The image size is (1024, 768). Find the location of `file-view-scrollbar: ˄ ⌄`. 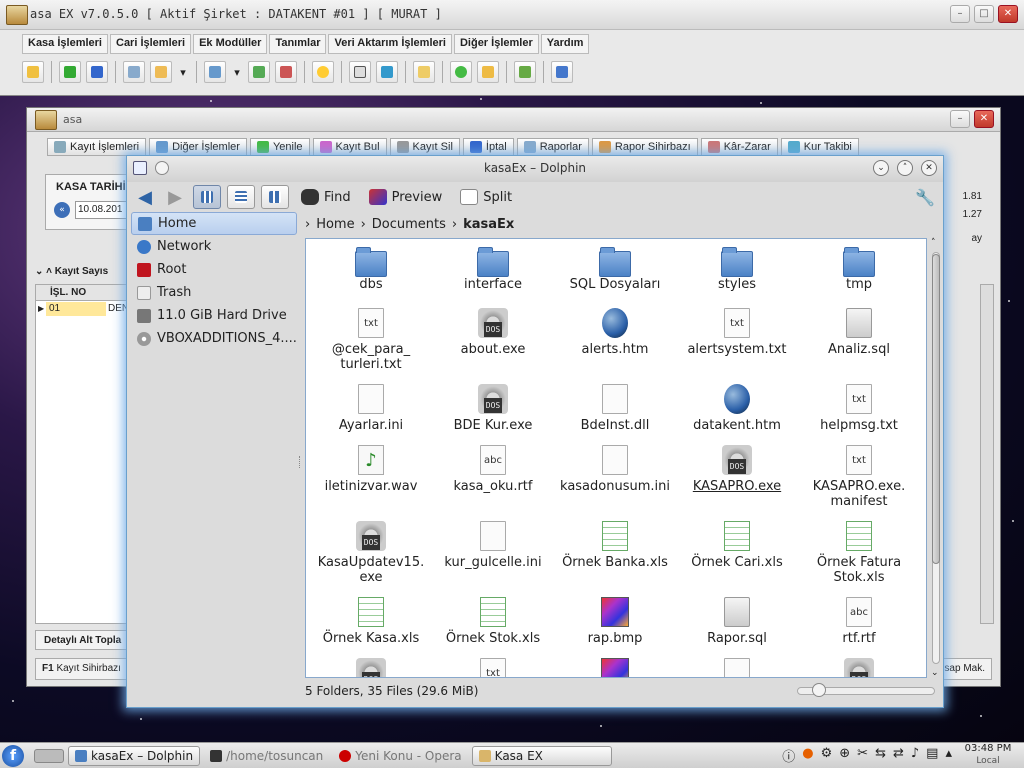

file-view-scrollbar: ˄ ⌄ is located at coordinates (936, 458).